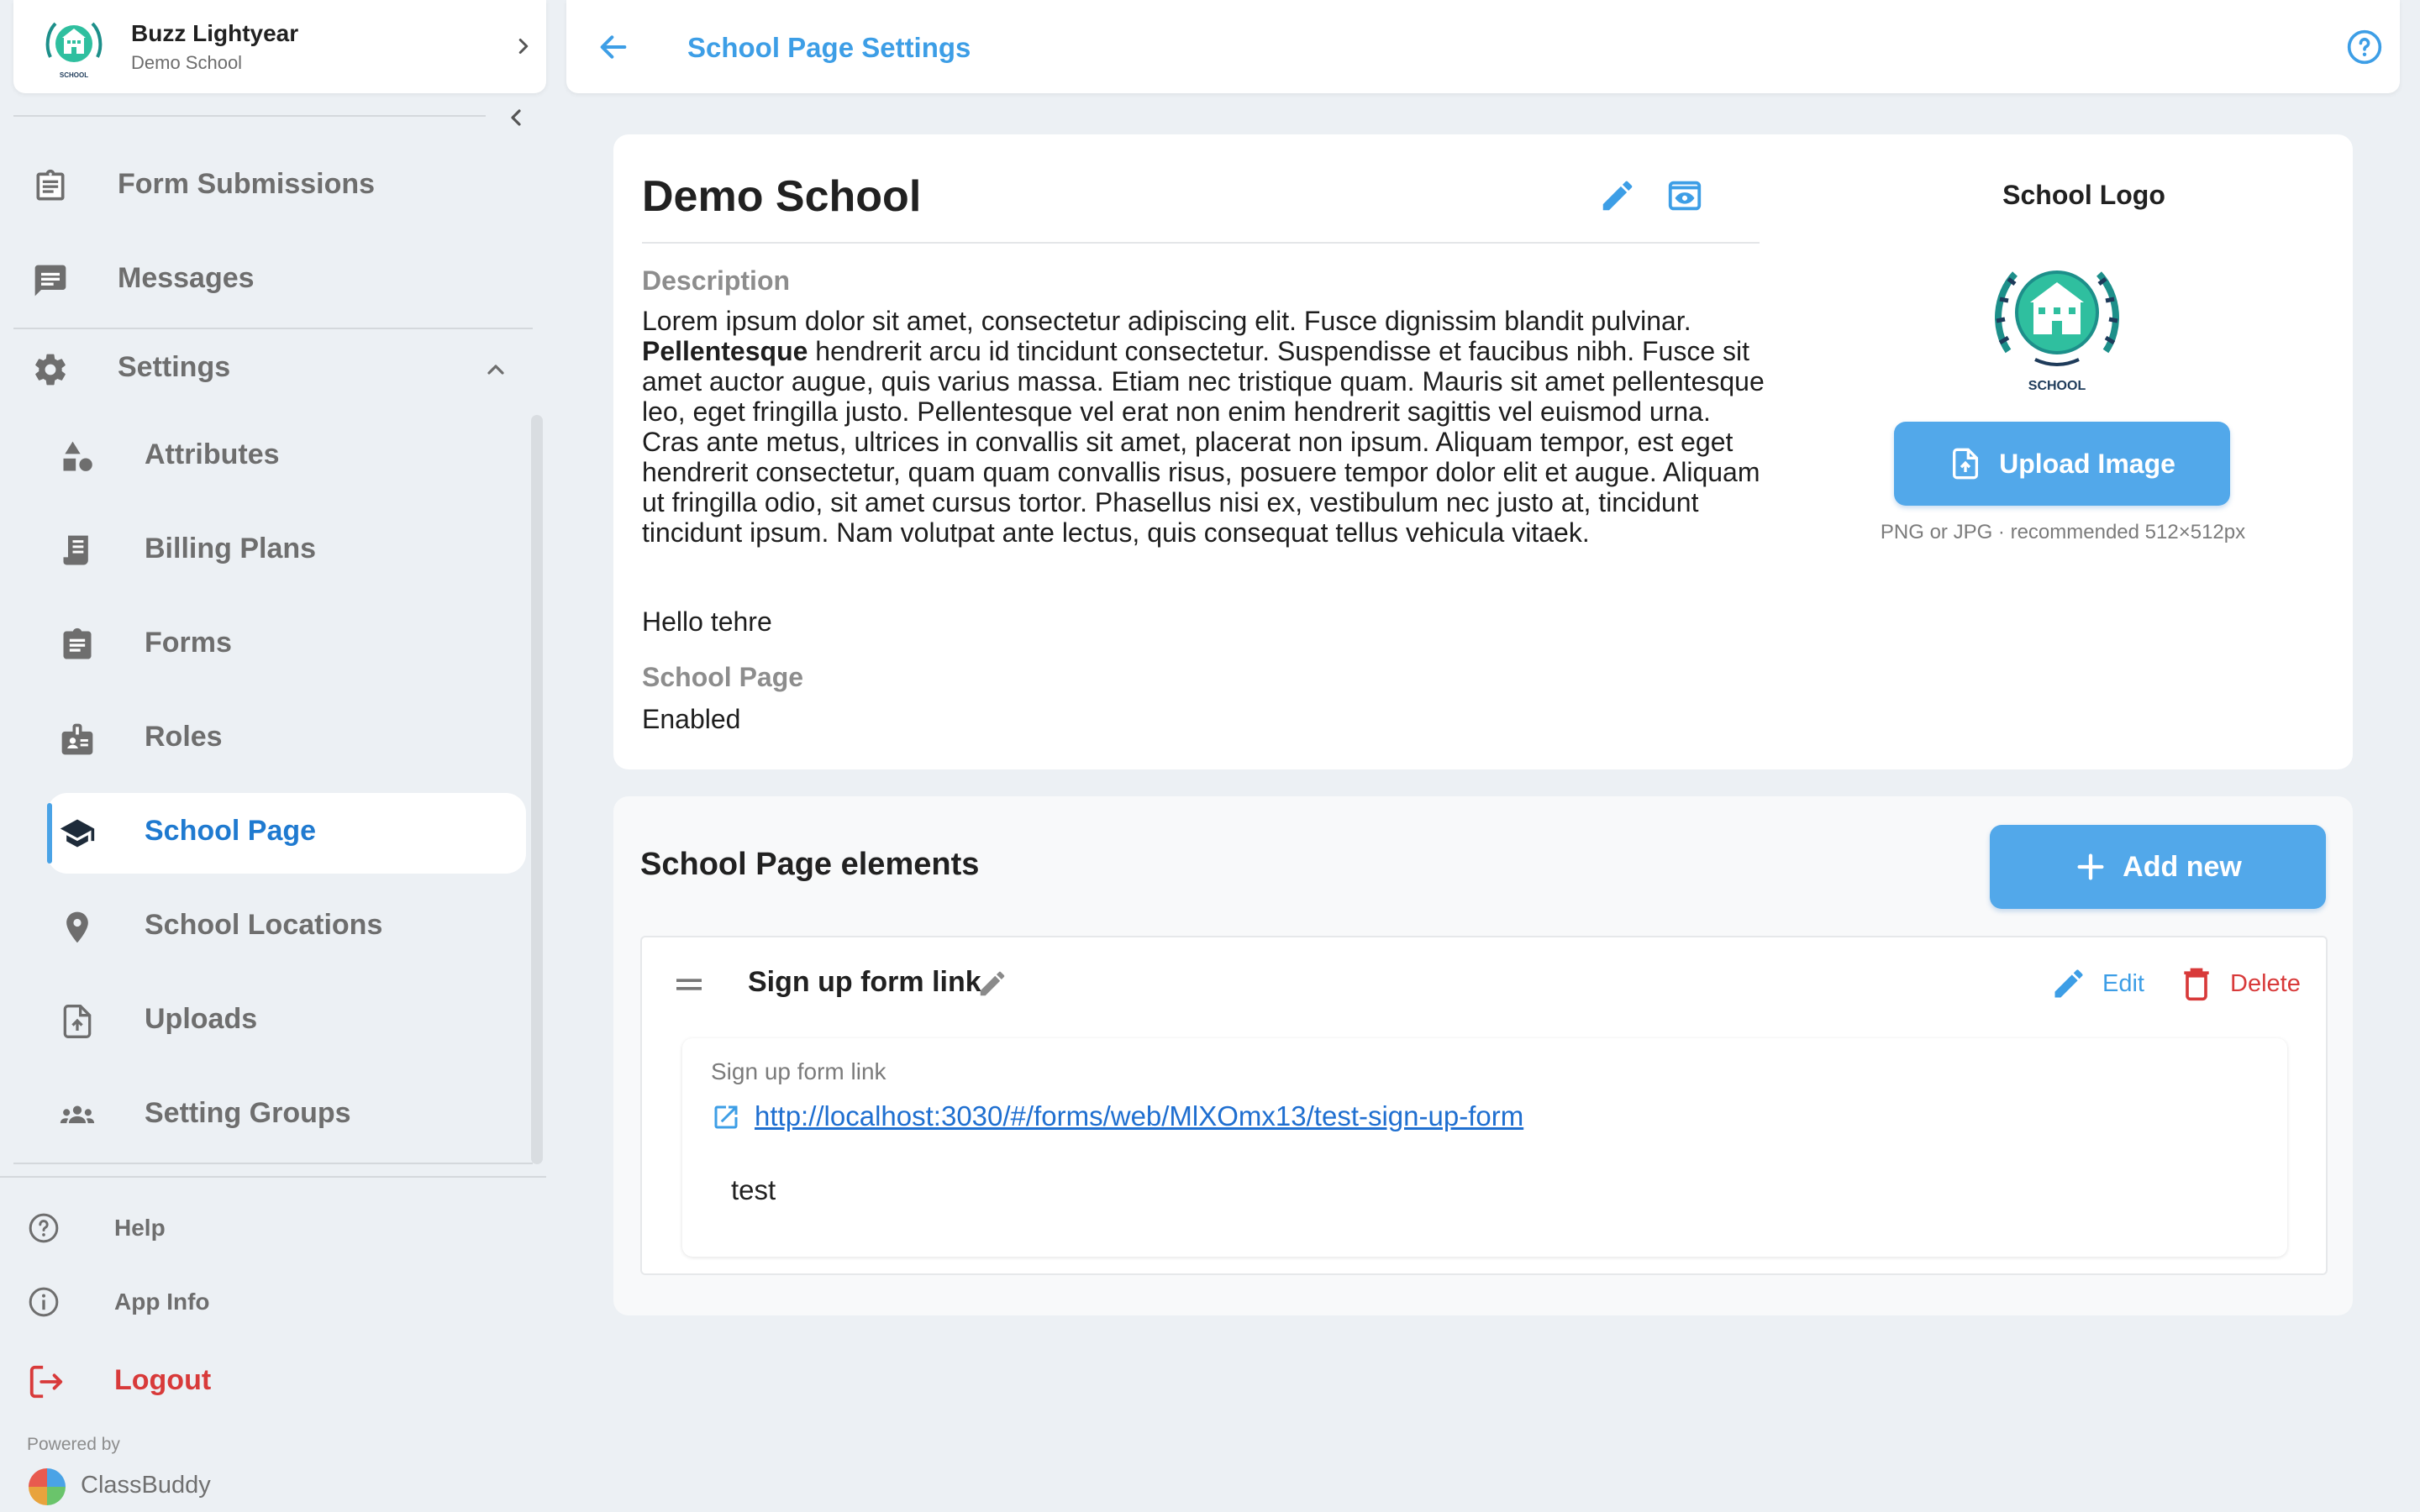 This screenshot has height=1512, width=2420. I want to click on sidebar-item-label: Form Submissions, so click(247, 184).